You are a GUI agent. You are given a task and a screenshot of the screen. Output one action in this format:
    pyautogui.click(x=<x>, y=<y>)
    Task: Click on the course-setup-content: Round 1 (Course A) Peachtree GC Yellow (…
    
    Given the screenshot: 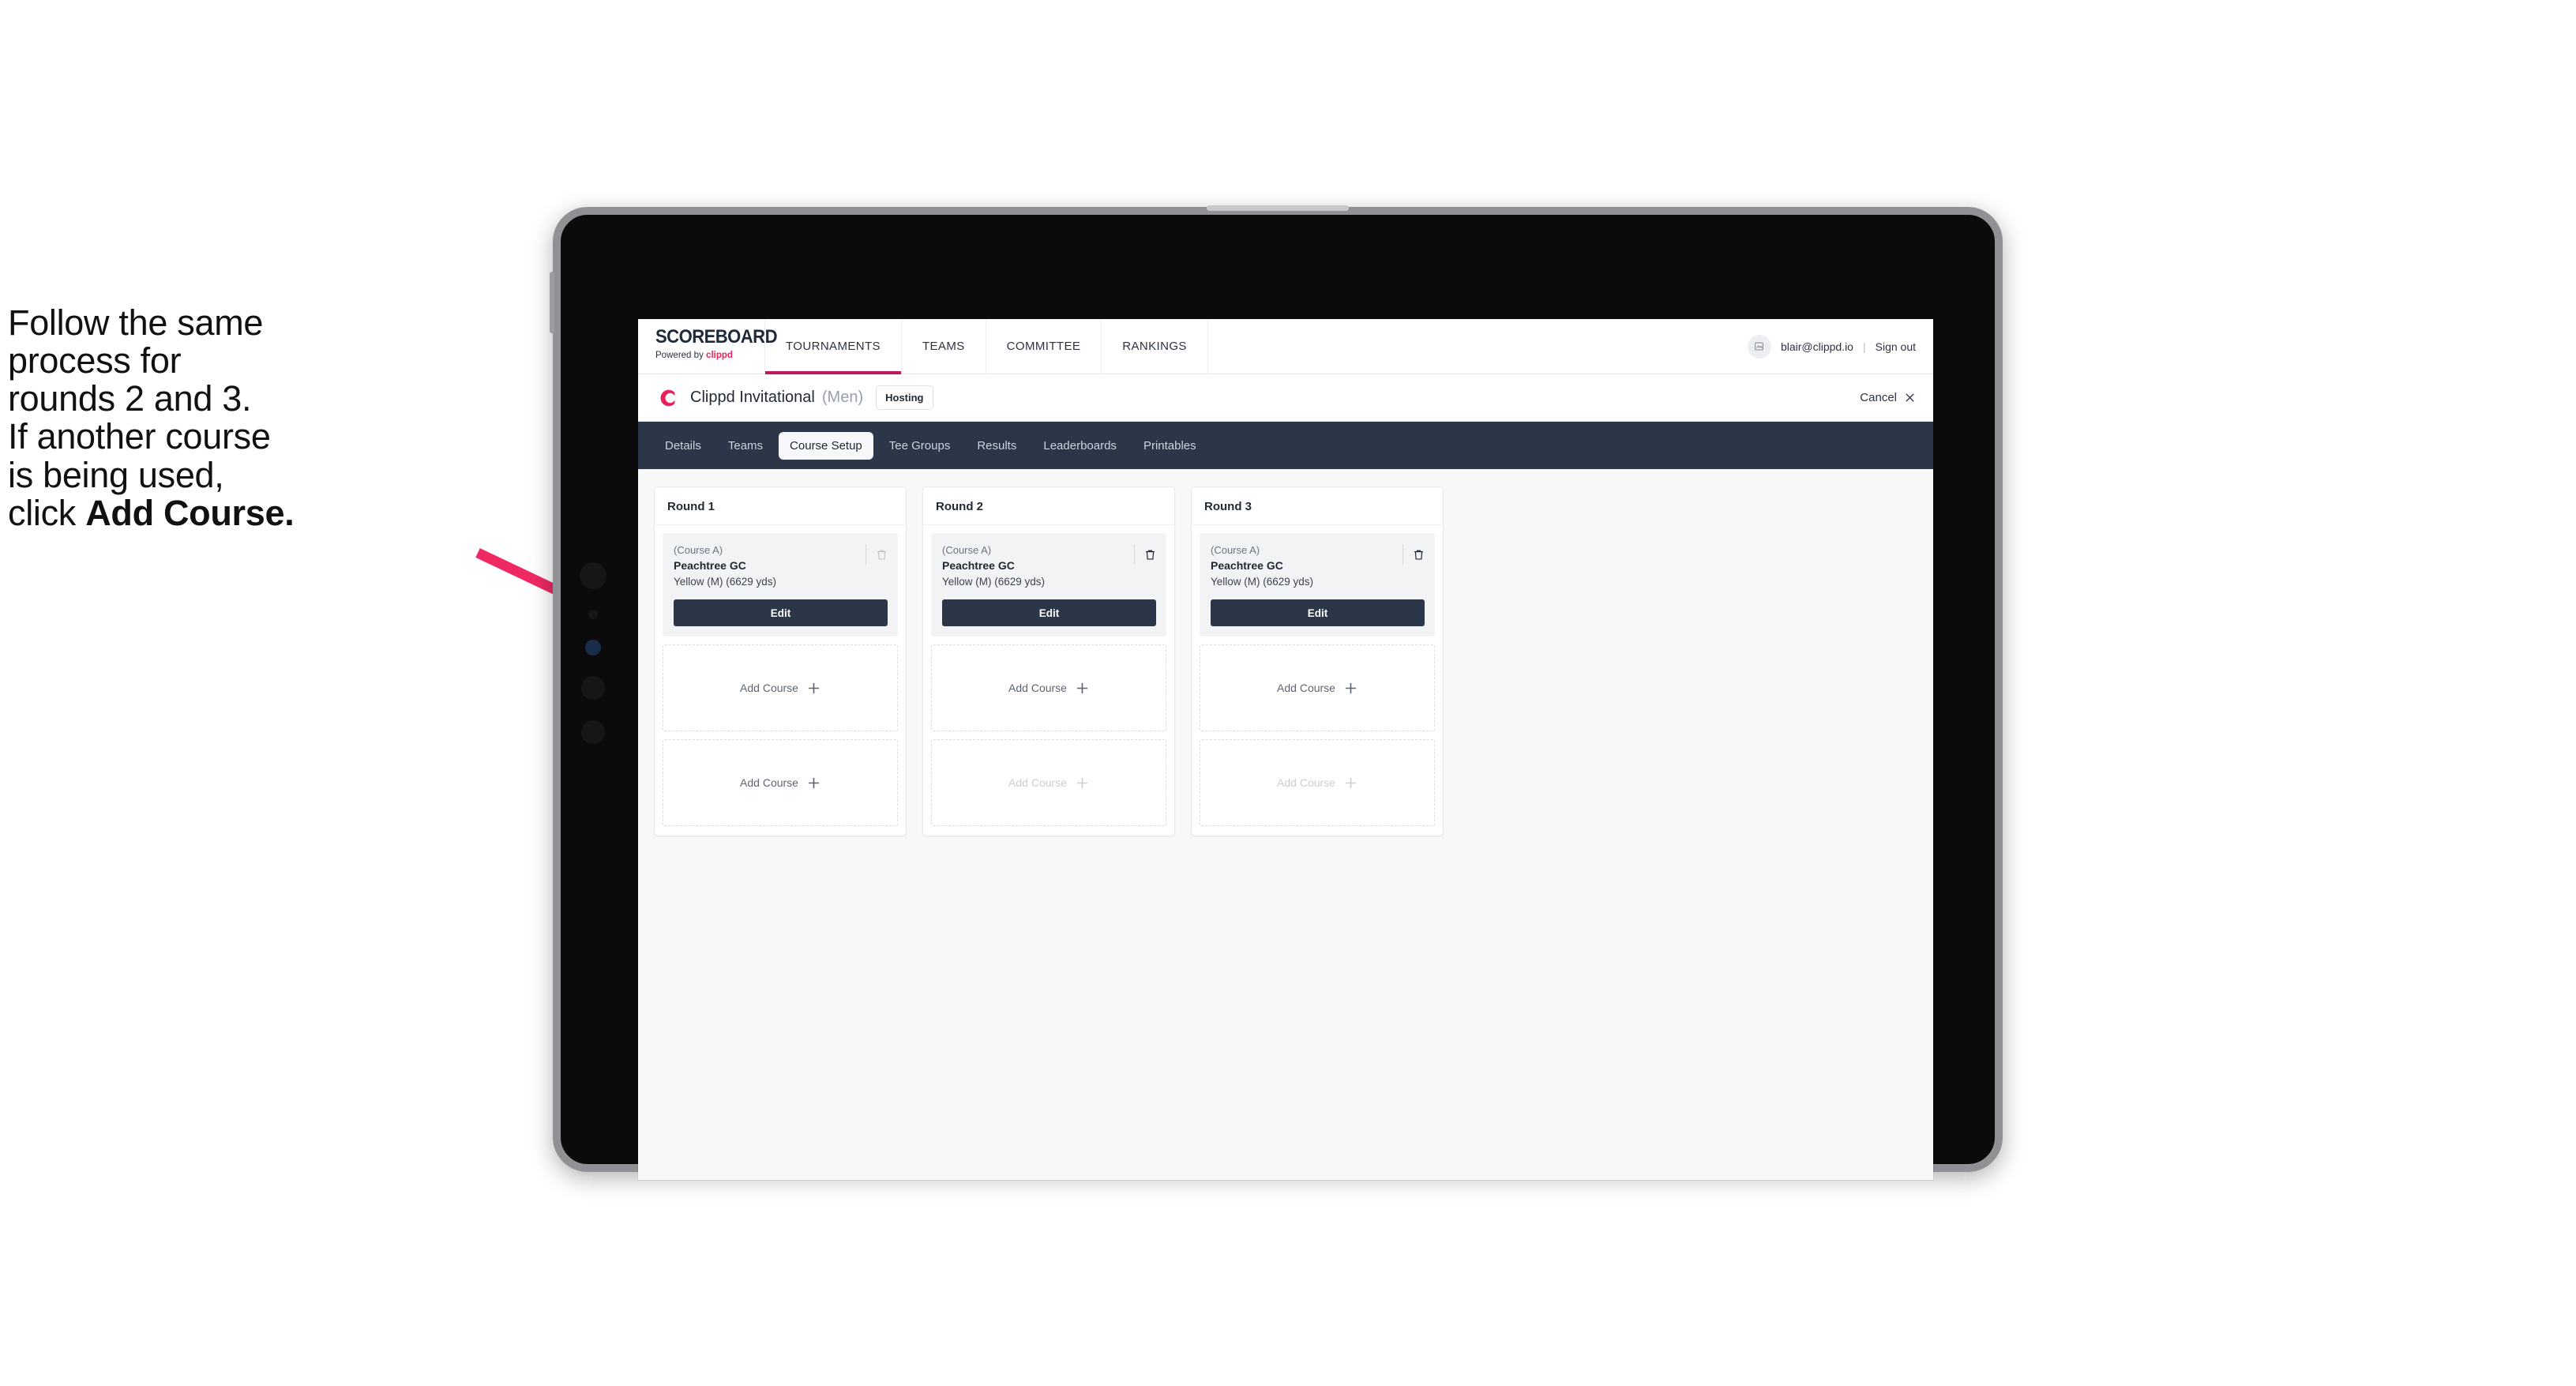 What is the action you would take?
    pyautogui.click(x=1285, y=661)
    